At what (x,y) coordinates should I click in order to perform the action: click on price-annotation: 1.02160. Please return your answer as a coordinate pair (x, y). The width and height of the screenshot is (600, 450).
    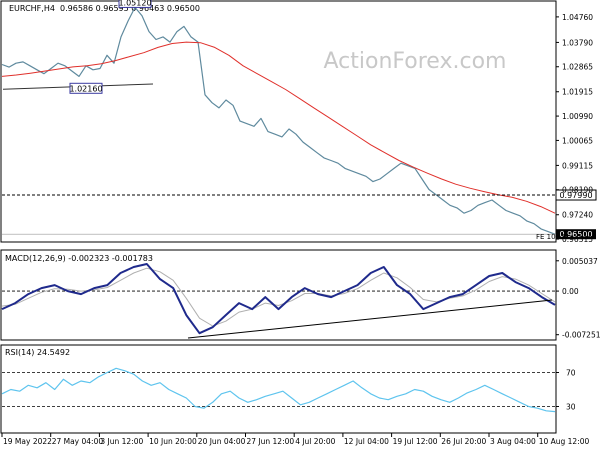
    Looking at the image, I should click on (86, 88).